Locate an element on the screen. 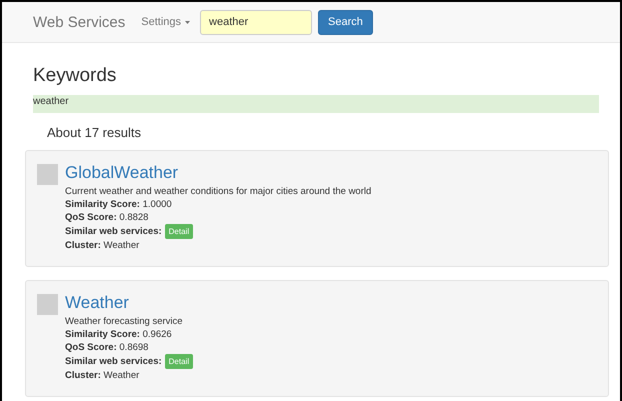  result-count: About 17 results is located at coordinates (94, 132).